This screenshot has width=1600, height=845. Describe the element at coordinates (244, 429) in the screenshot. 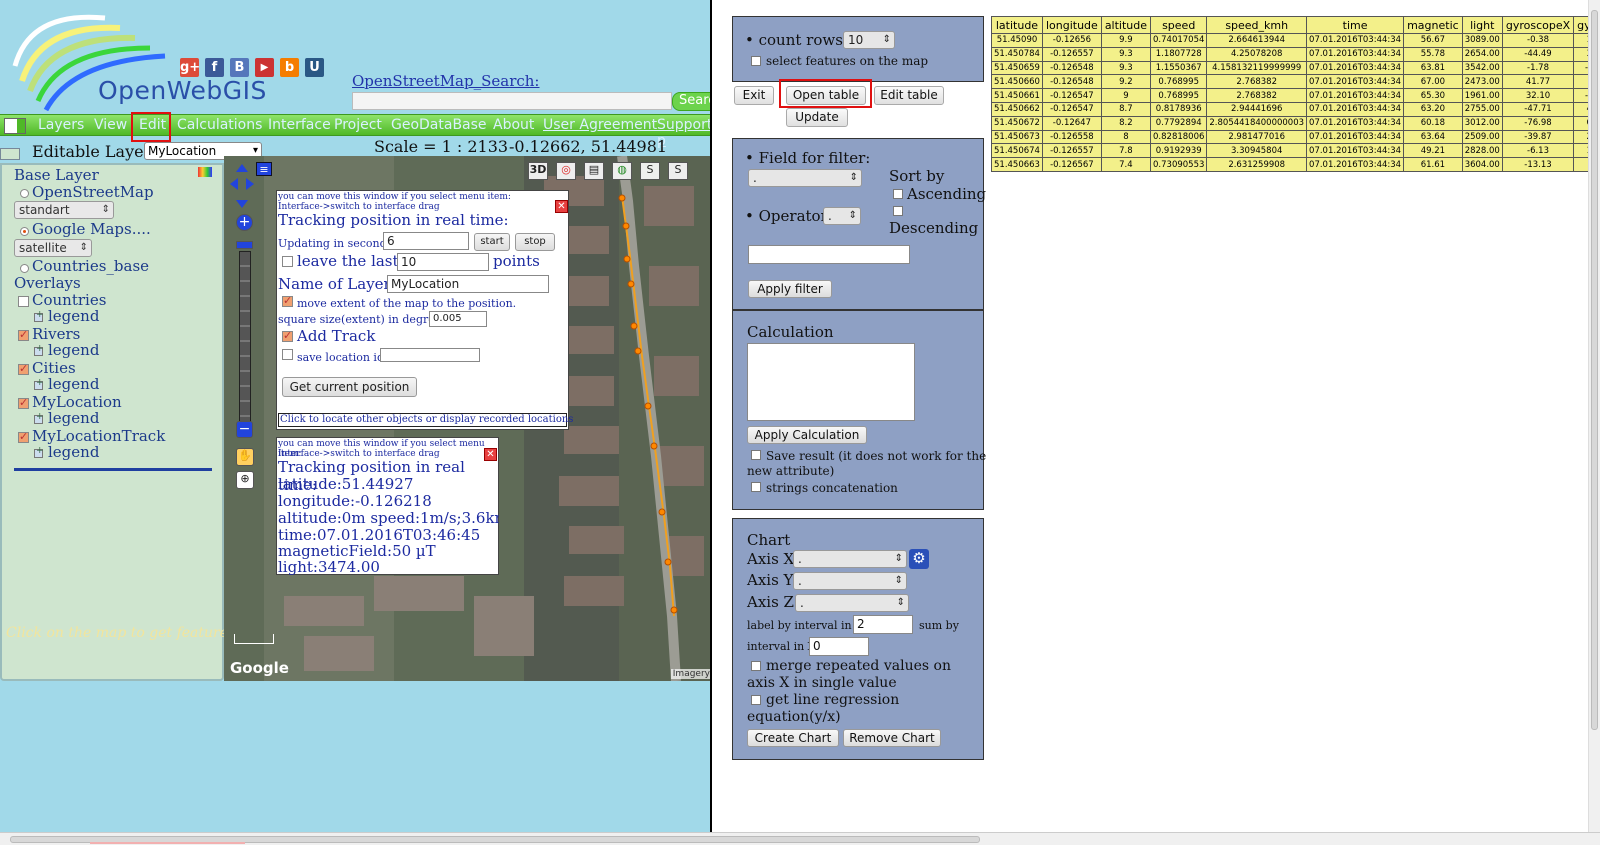

I see `zoom-out-icon: −` at that location.